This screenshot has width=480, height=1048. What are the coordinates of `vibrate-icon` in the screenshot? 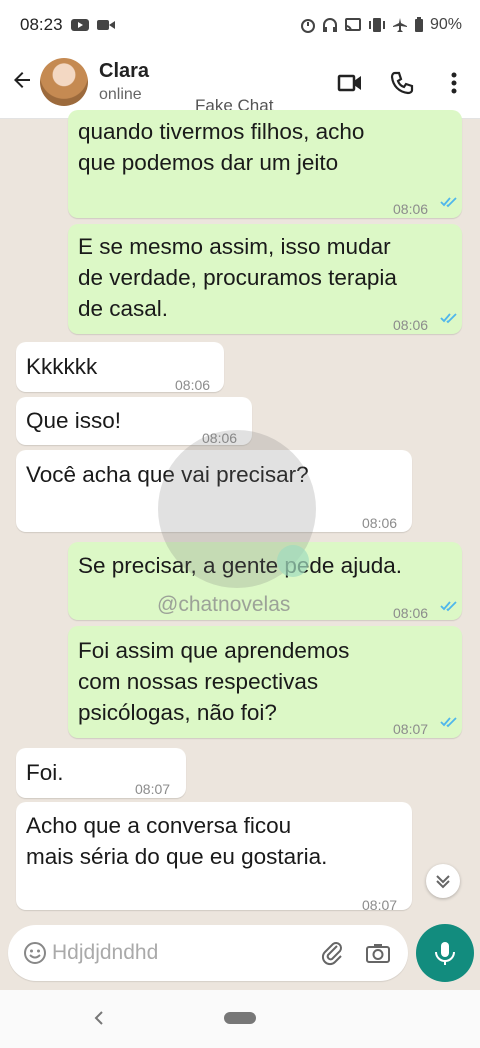 It's located at (376, 25).